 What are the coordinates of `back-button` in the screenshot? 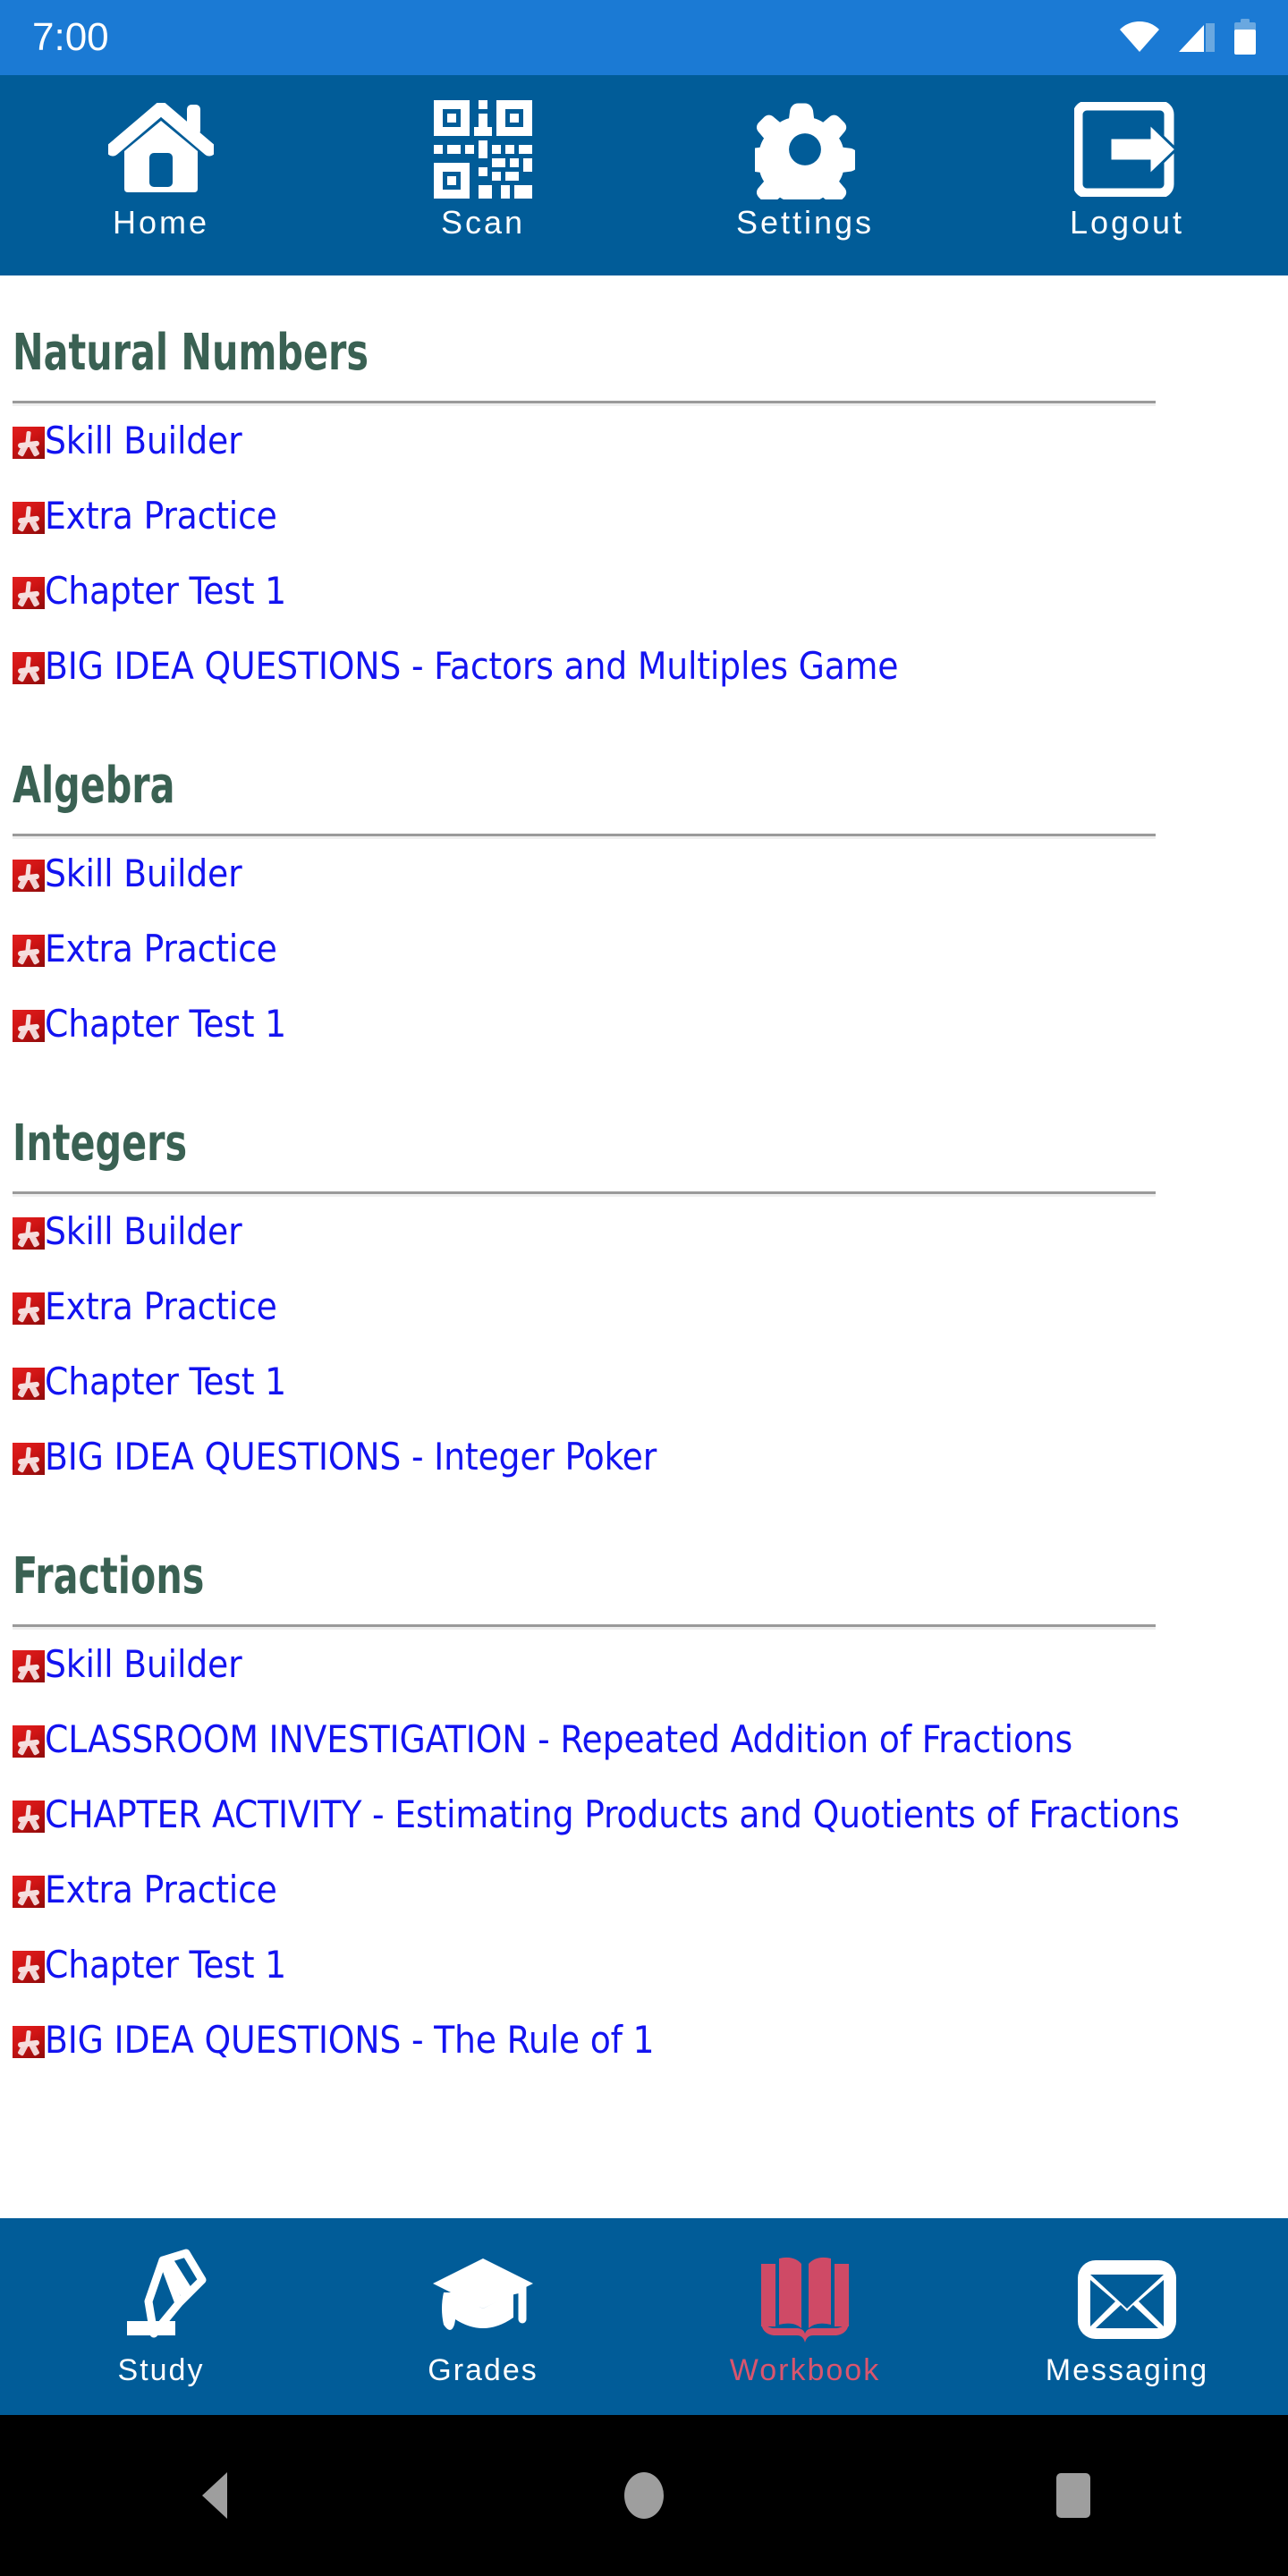 It's located at (214, 2495).